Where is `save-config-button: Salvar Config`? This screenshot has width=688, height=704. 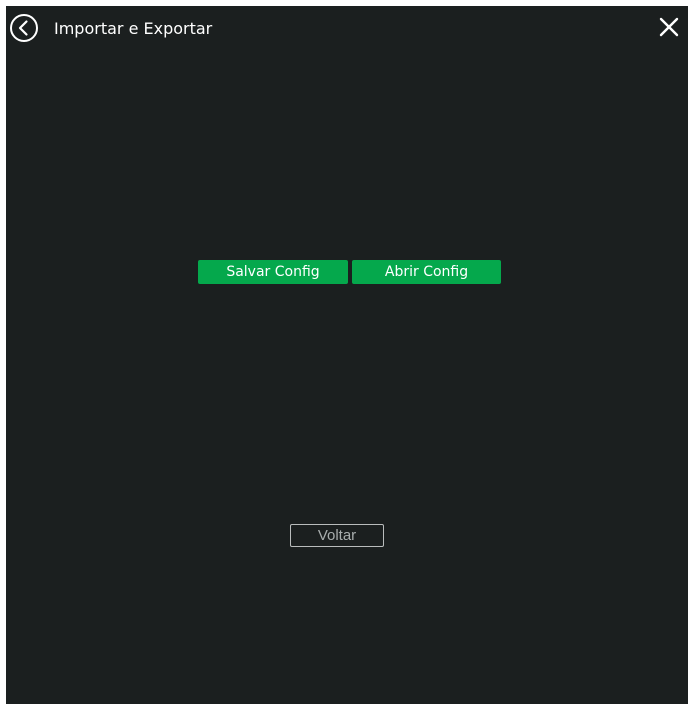
save-config-button: Salvar Config is located at coordinates (273, 272).